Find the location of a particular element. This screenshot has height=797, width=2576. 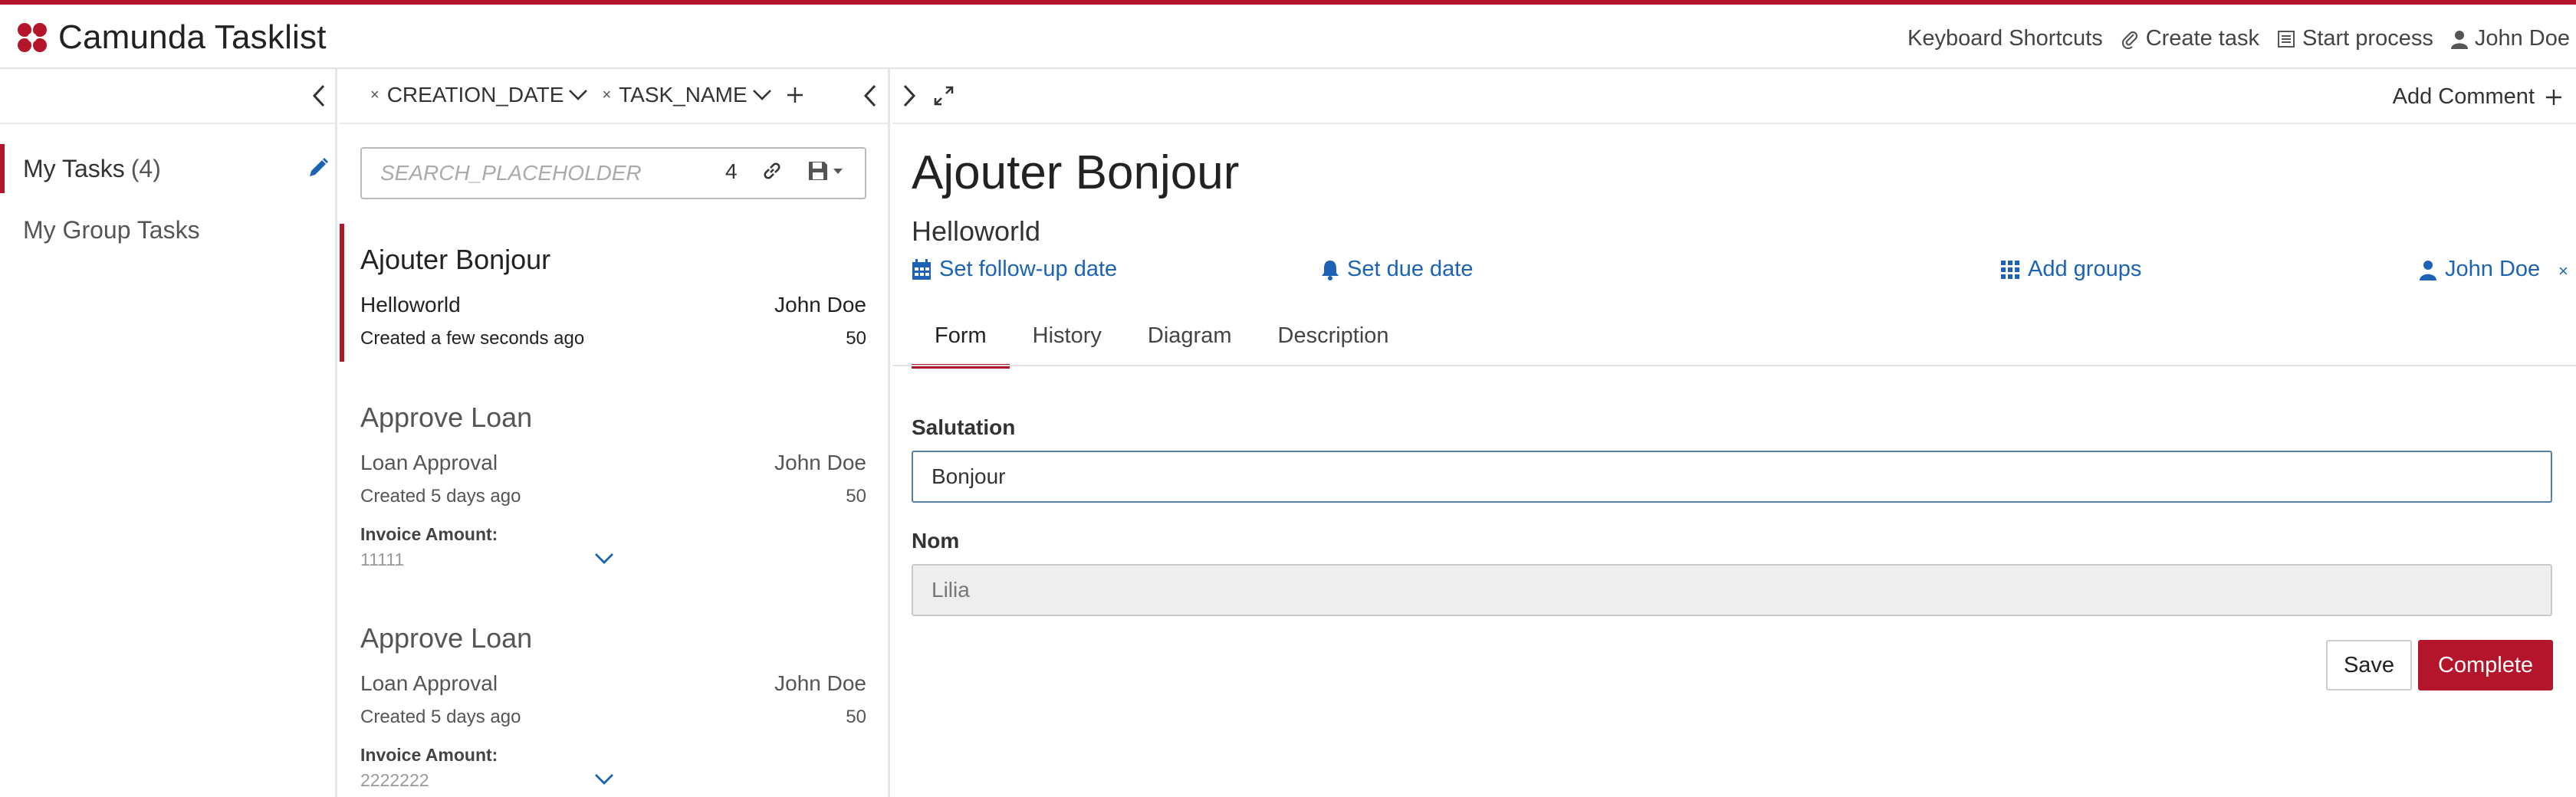

paperclip-icon is located at coordinates (2130, 39).